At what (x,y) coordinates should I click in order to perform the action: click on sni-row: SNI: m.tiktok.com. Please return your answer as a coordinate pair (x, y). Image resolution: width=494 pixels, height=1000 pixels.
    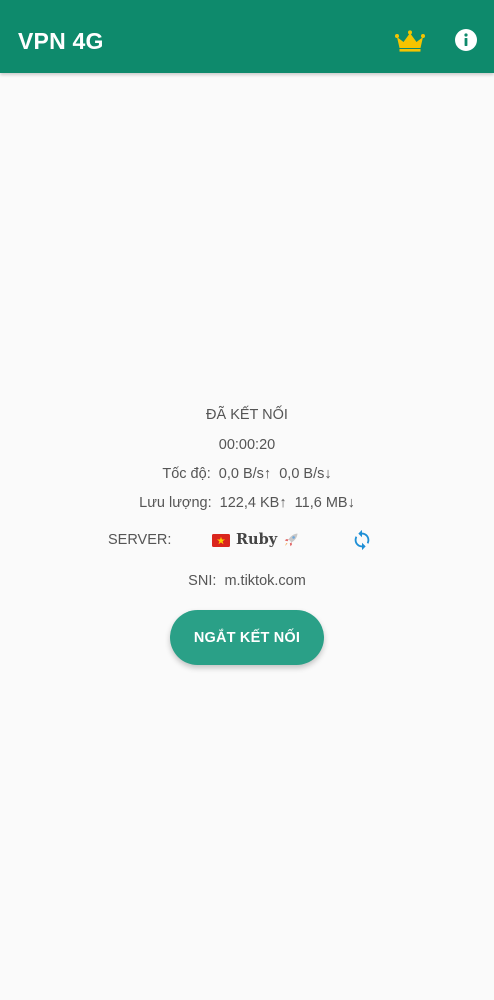
    Looking at the image, I should click on (247, 581).